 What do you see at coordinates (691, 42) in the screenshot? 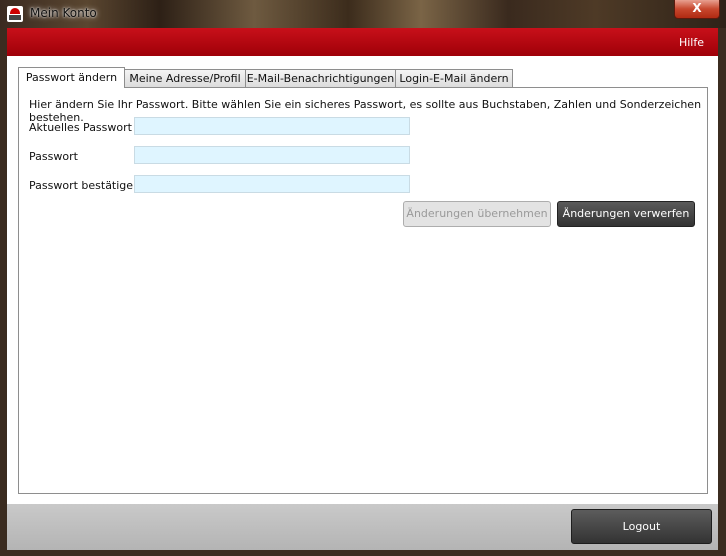
I see `help-link: Hilfe` at bounding box center [691, 42].